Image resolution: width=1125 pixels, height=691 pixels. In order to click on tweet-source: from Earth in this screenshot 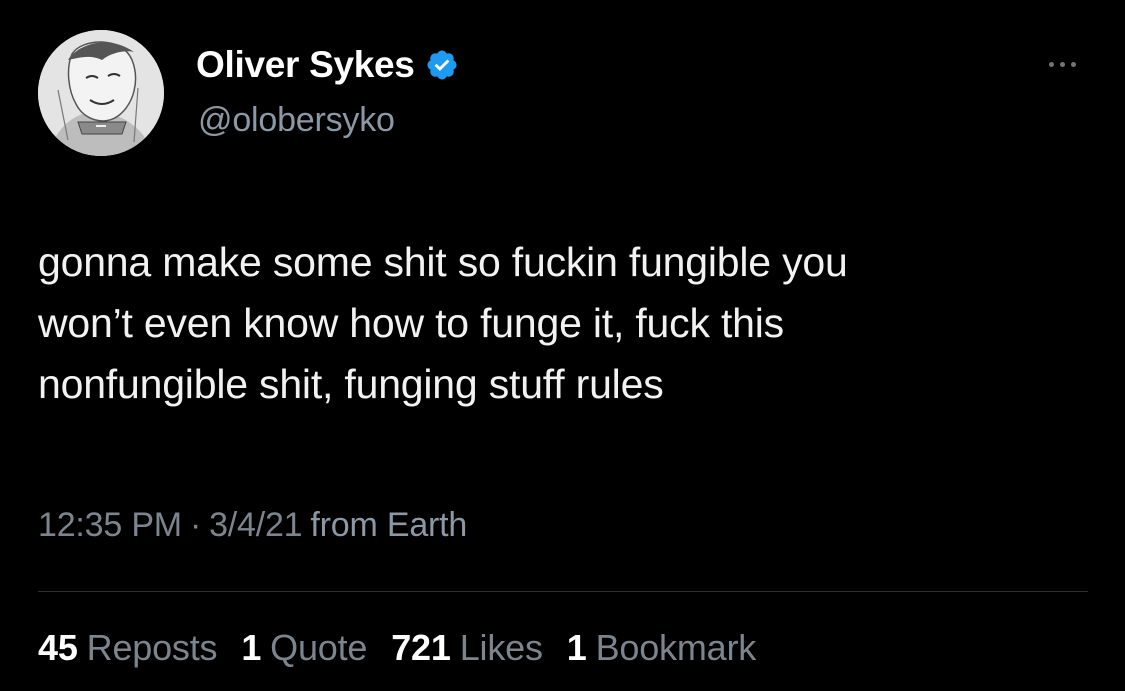, I will do `click(388, 525)`.